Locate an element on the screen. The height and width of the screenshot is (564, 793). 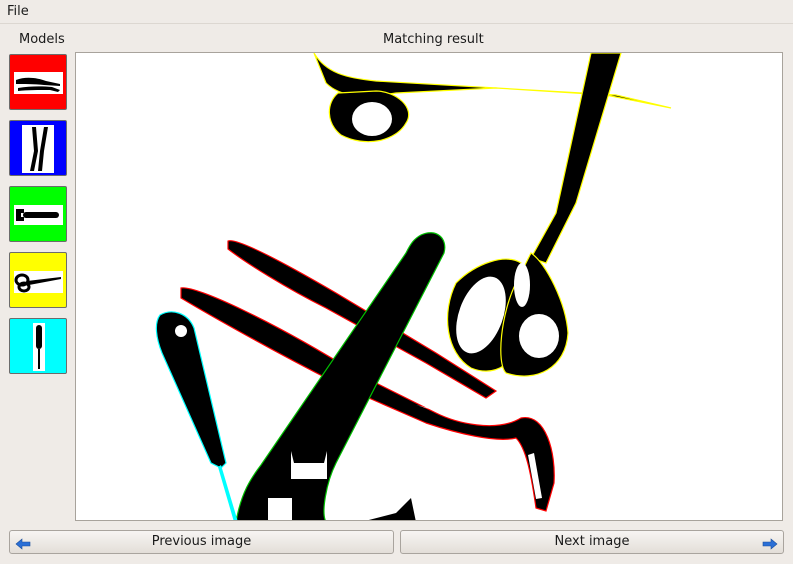
models-label: Models is located at coordinates (42, 39).